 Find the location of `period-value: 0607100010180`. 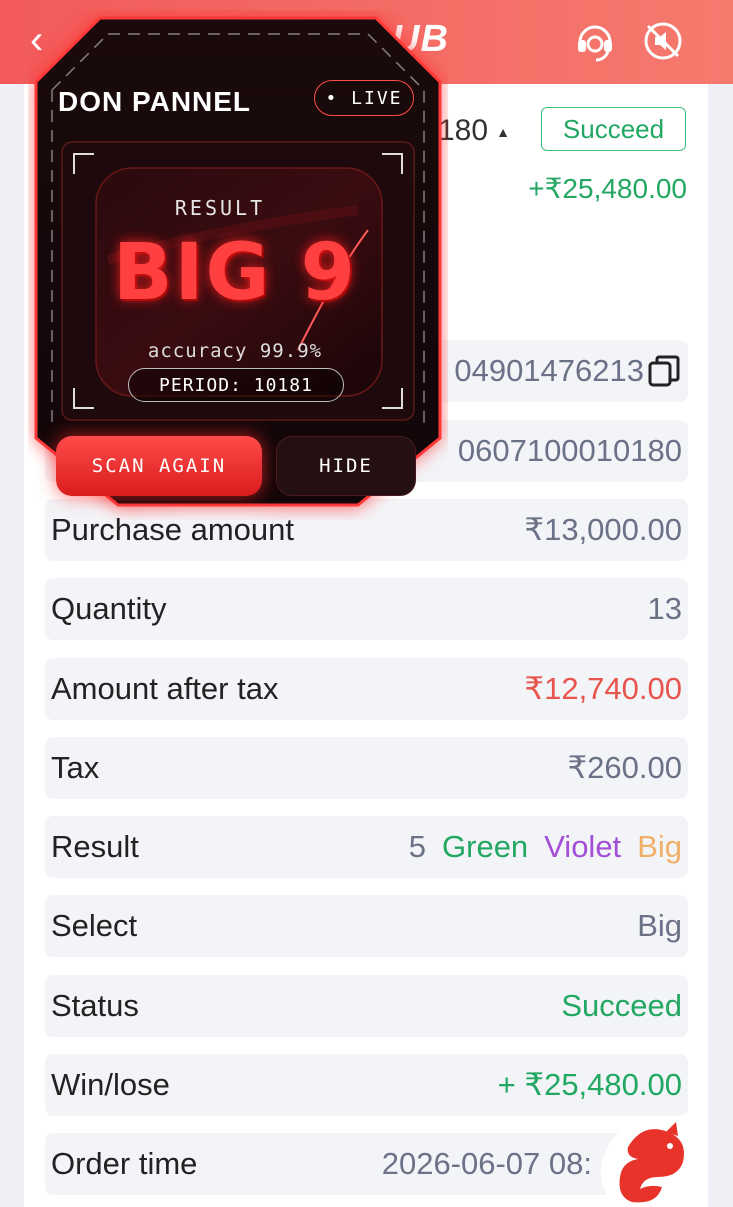

period-value: 0607100010180 is located at coordinates (569, 450).